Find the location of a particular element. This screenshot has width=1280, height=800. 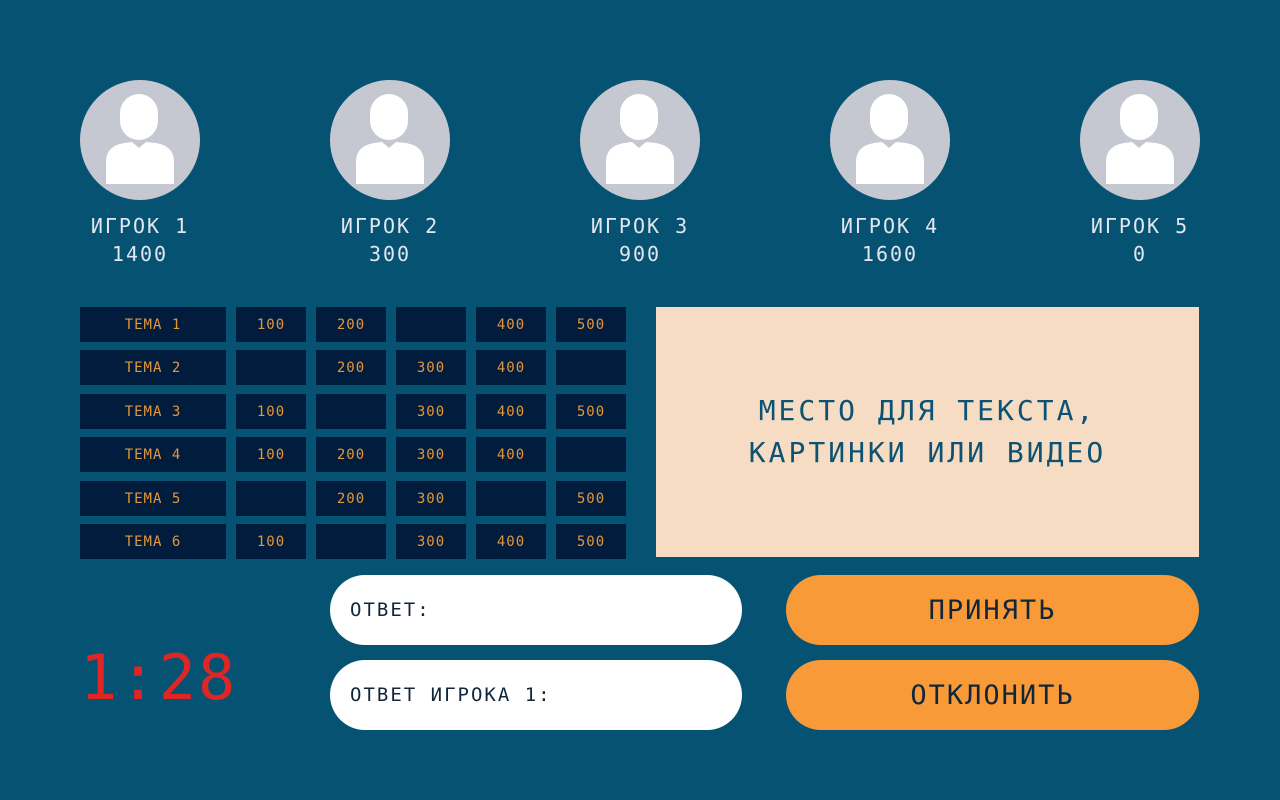

player-4: ИГРОК 4 1600 is located at coordinates (890, 173).